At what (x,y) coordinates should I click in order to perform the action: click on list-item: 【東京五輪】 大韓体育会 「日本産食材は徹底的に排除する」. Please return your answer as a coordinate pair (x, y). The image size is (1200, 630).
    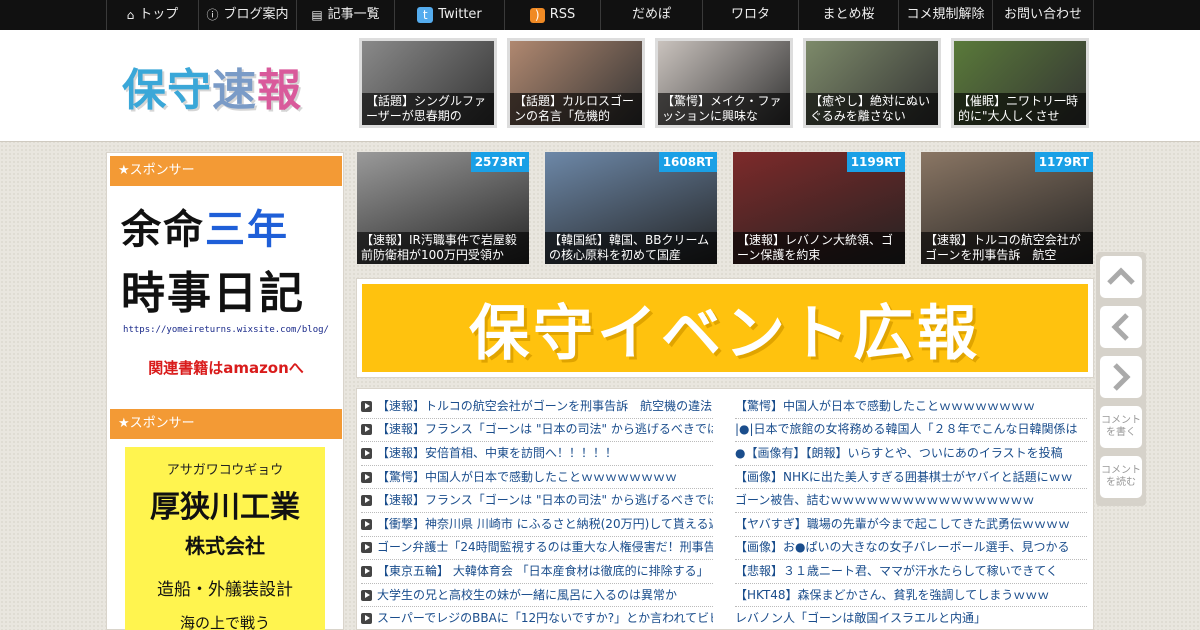
    Looking at the image, I should click on (537, 572).